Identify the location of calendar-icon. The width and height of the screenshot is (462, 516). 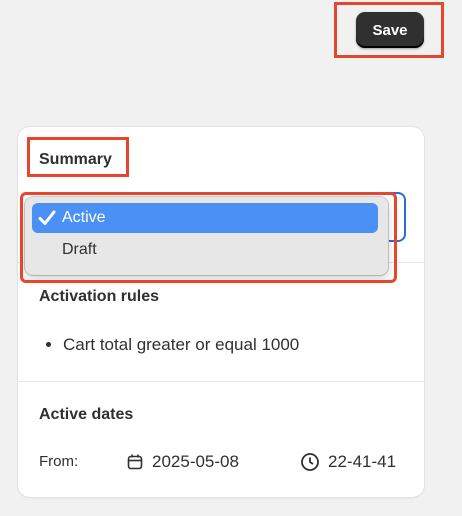
(135, 462).